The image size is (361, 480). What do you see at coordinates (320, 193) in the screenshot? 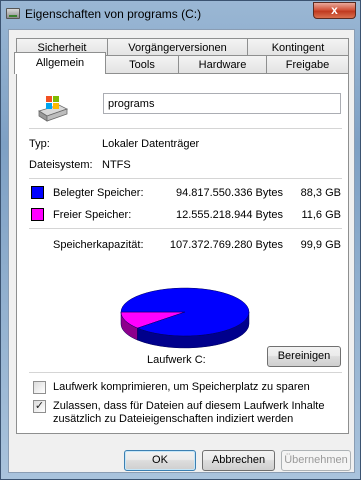
I see `used-space-gb: 88,3 GB` at bounding box center [320, 193].